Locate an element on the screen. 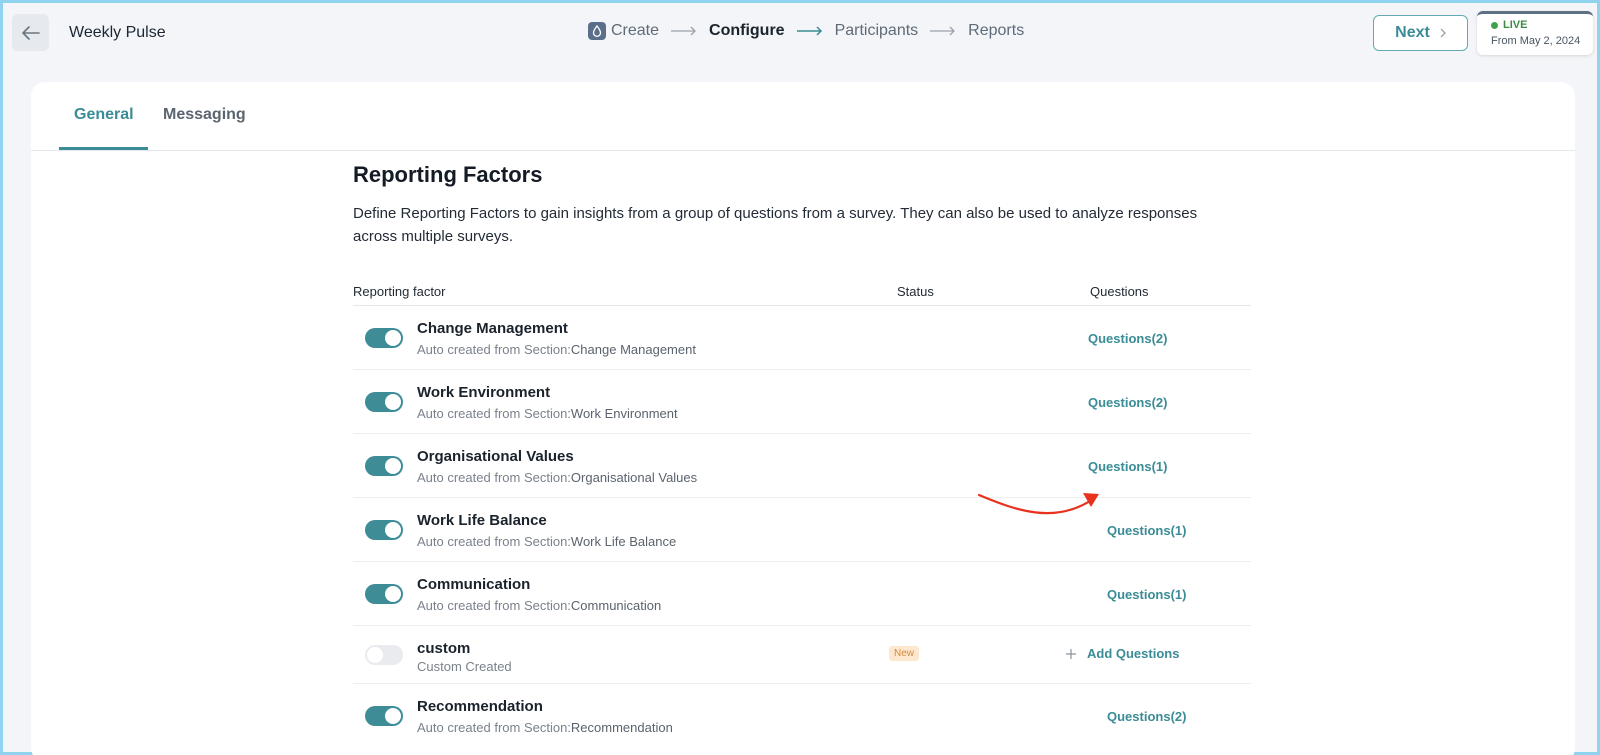 The image size is (1600, 755). tab-general: General is located at coordinates (104, 115).